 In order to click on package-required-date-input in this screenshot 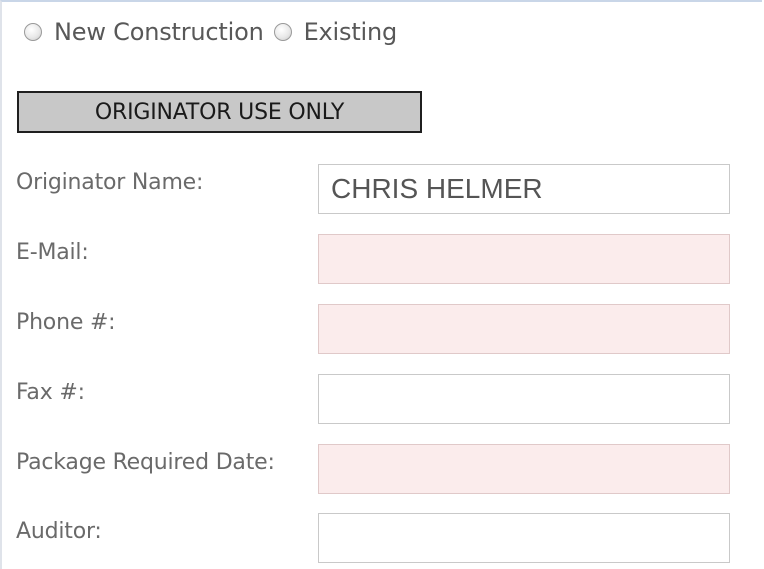, I will do `click(524, 469)`.